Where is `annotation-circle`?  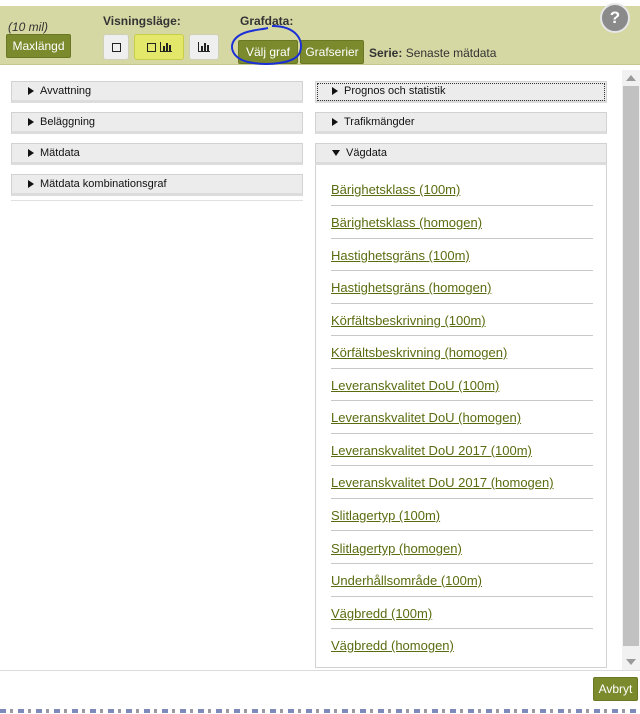 annotation-circle is located at coordinates (266, 45).